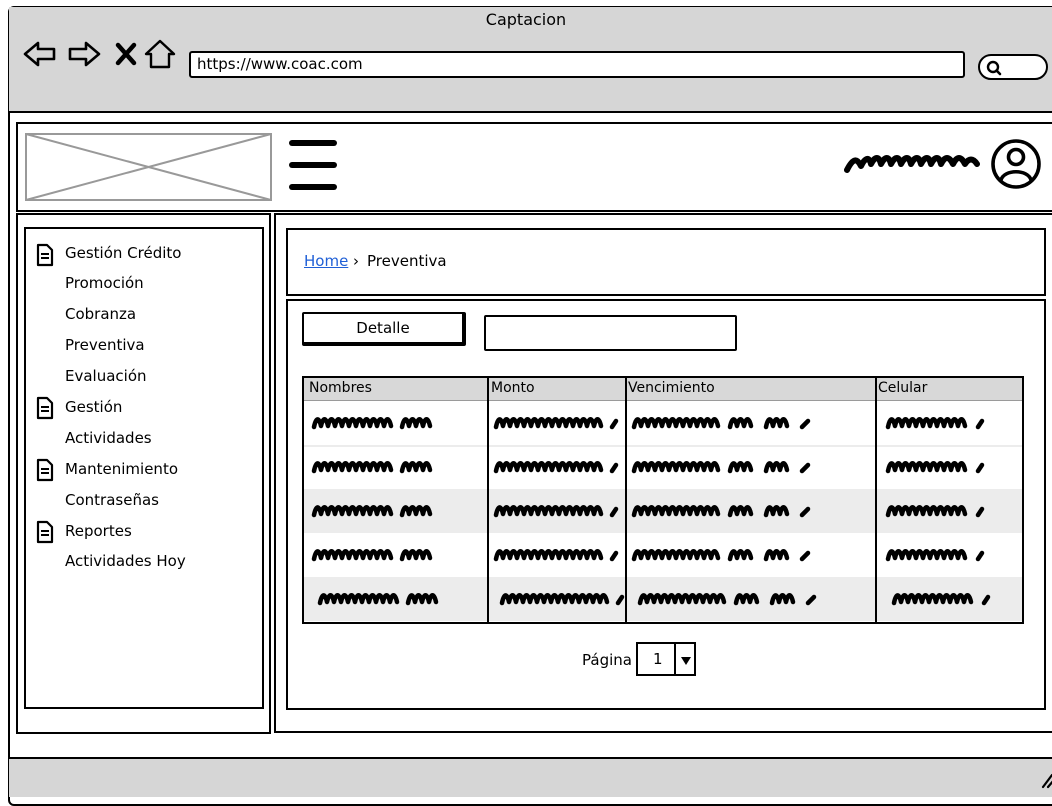 The width and height of the screenshot is (1052, 806). I want to click on breadcrumb-current: Preventiva, so click(407, 261).